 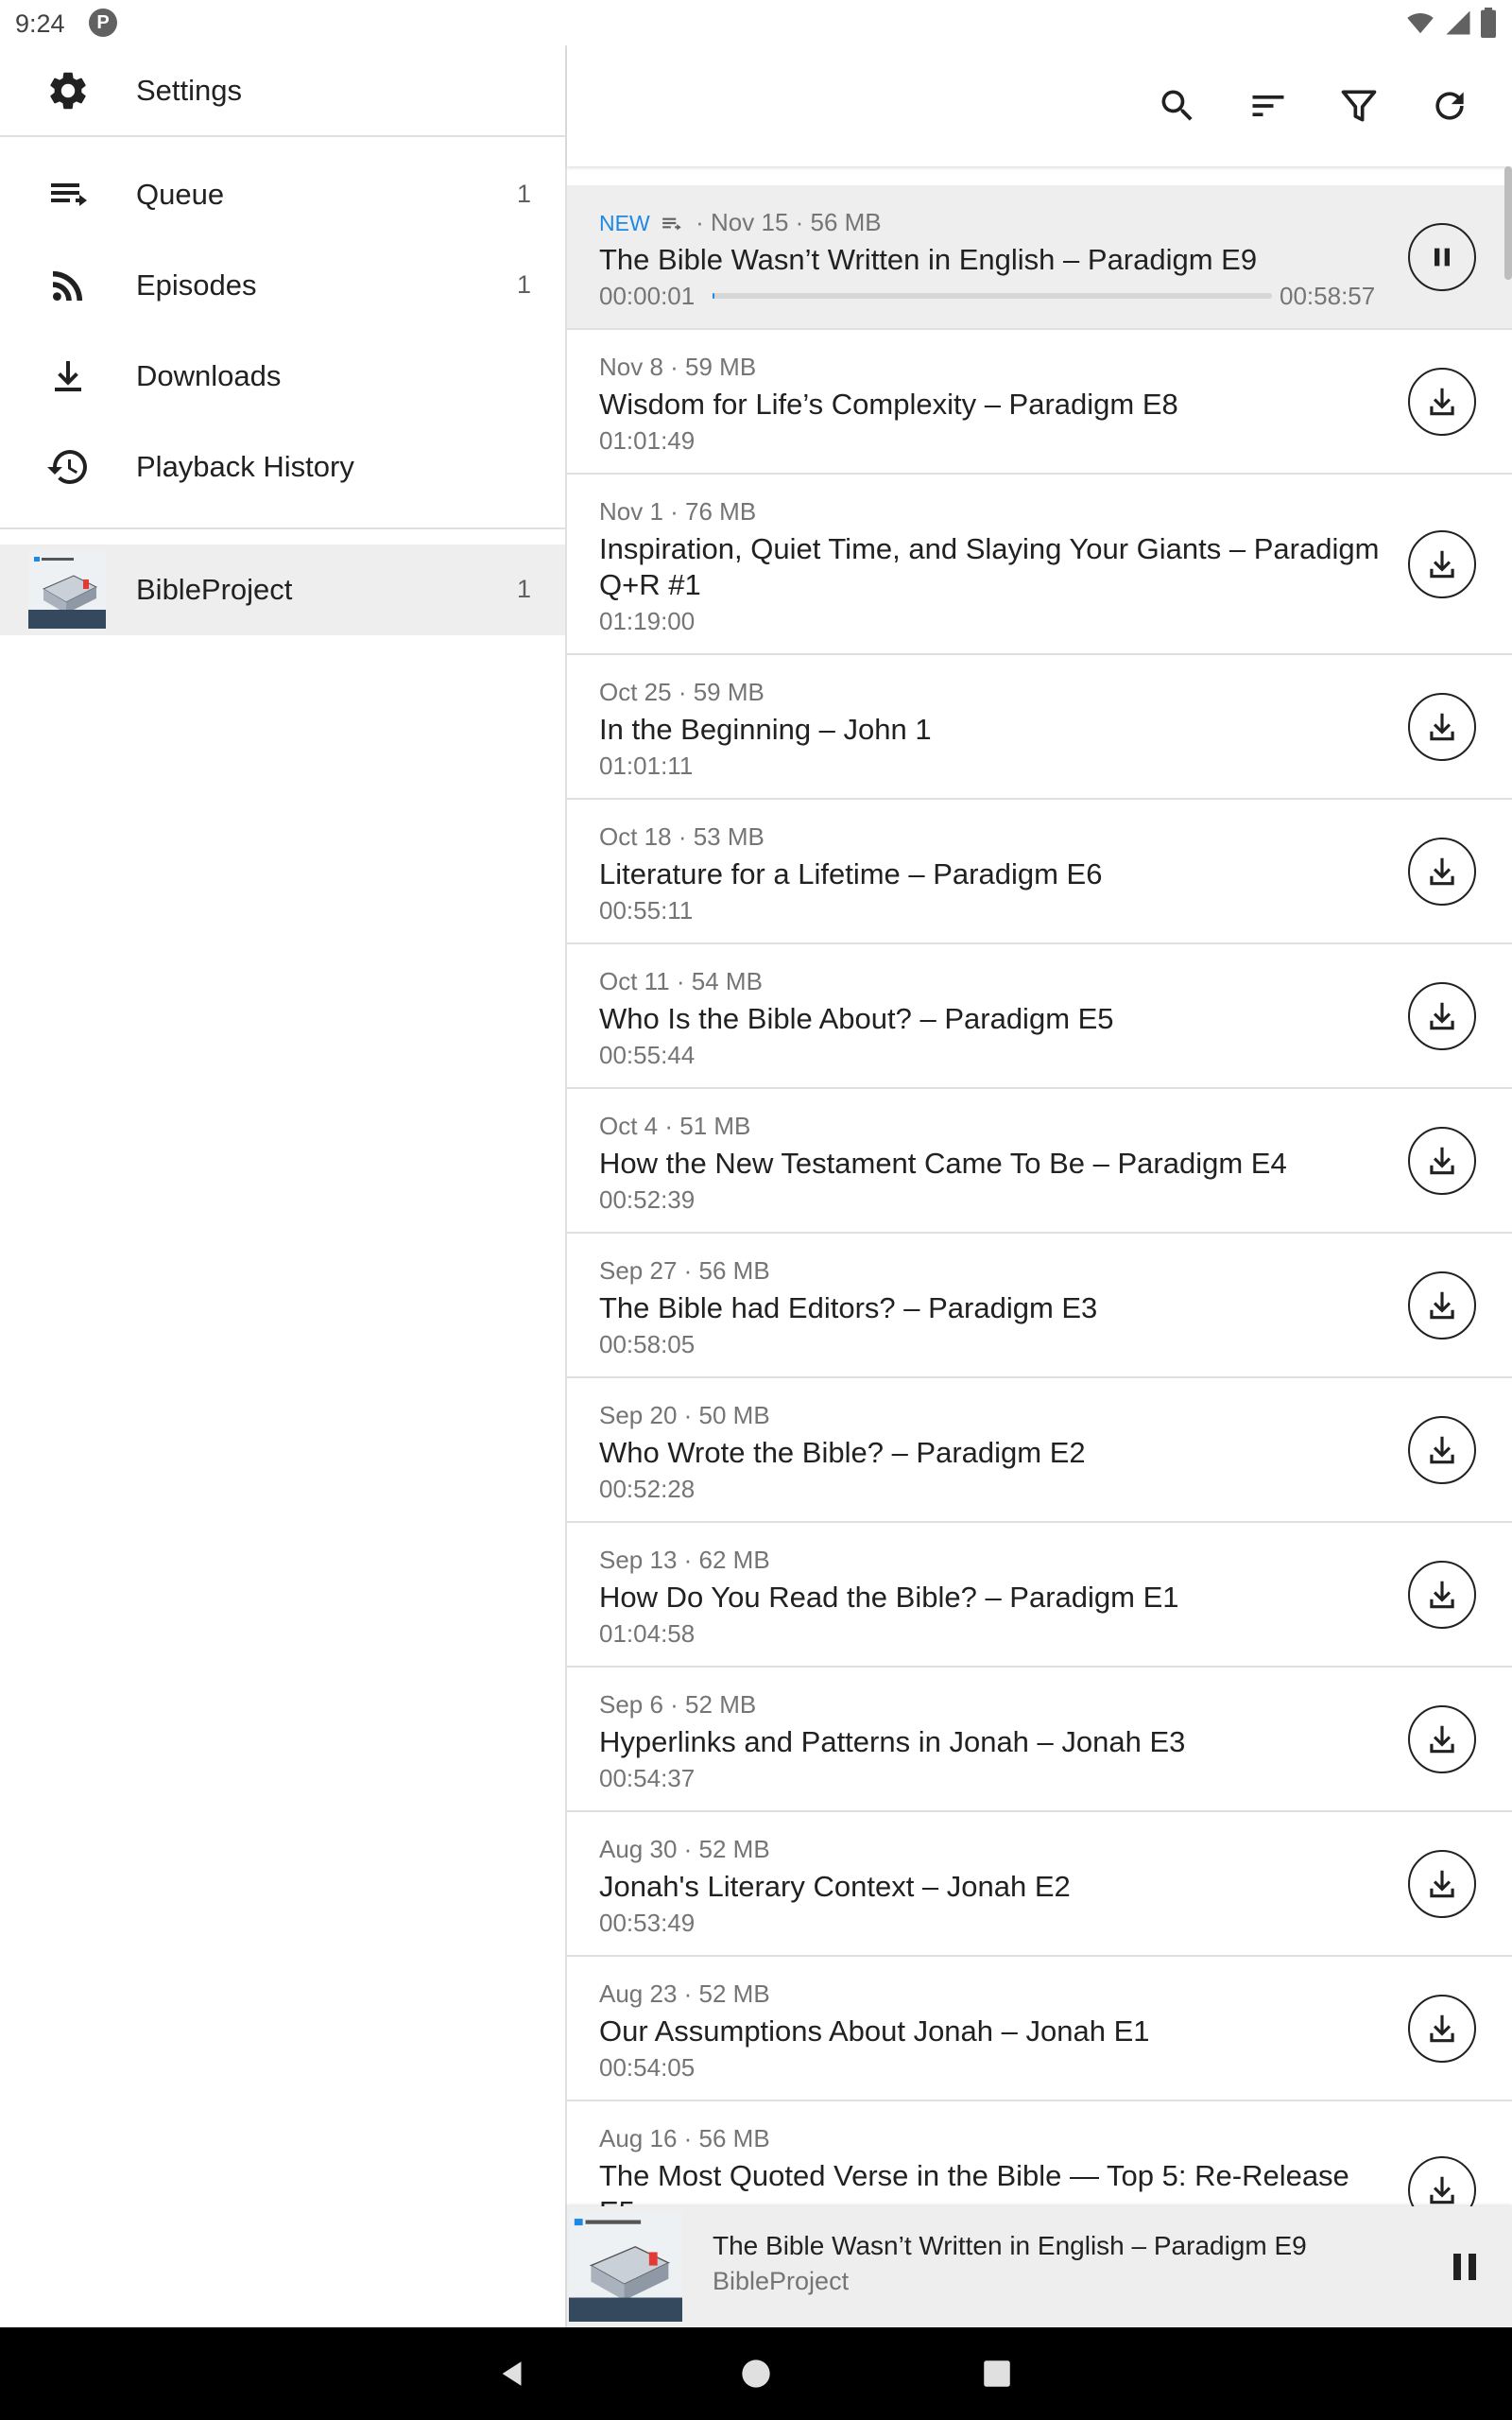 I want to click on filter-button, so click(x=1358, y=105).